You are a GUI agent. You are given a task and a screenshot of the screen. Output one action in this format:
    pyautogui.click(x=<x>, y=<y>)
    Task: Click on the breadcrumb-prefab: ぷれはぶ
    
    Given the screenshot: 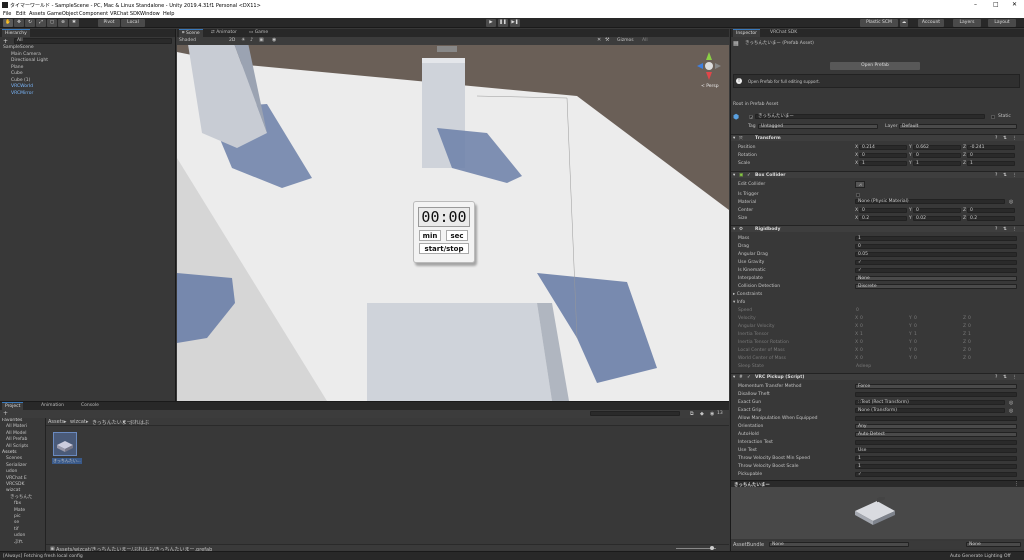 What is the action you would take?
    pyautogui.click(x=139, y=422)
    